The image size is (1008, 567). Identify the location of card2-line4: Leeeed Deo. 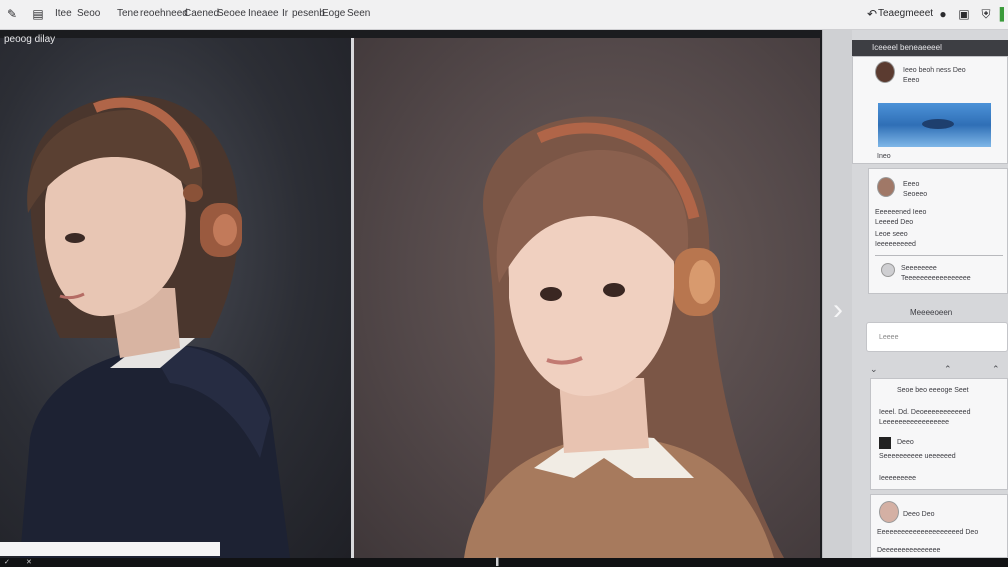
(894, 222).